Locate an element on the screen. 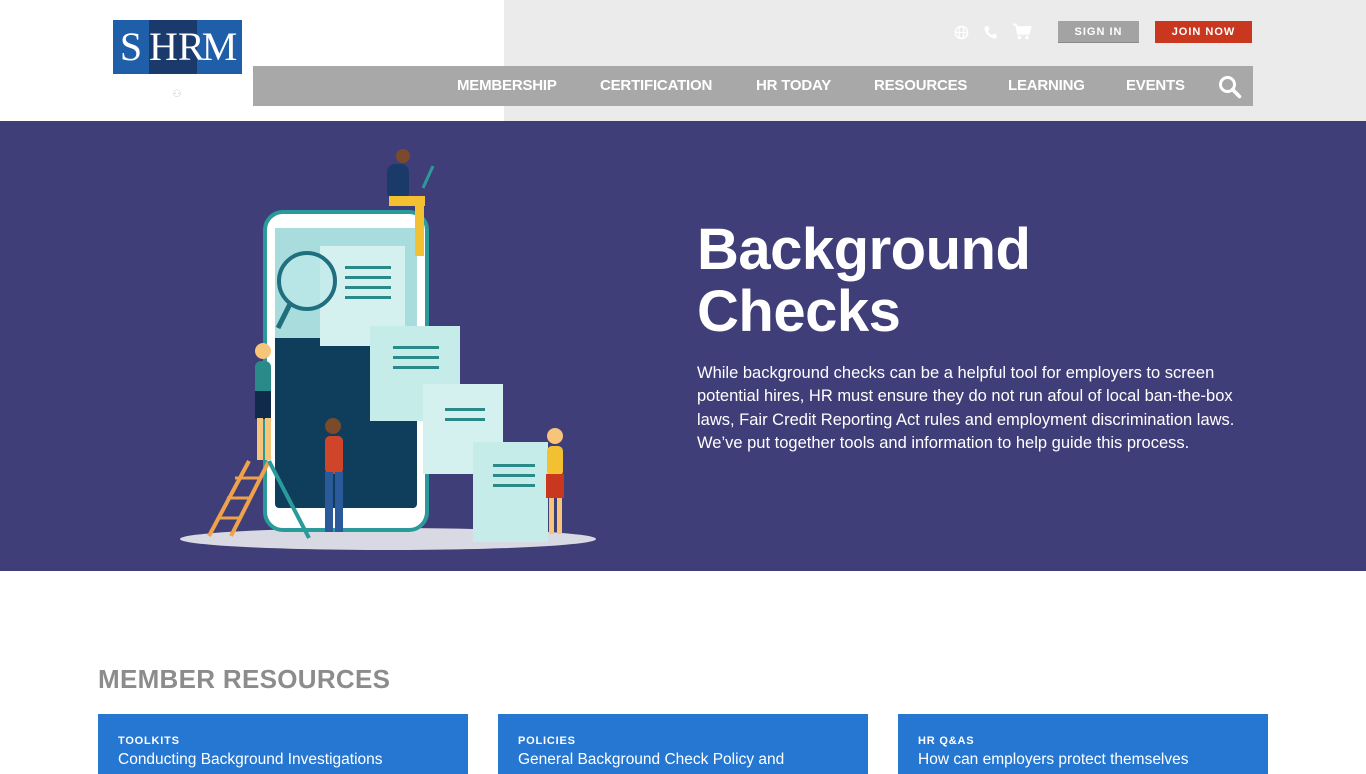 The image size is (1366, 774). utility-icons is located at coordinates (993, 32).